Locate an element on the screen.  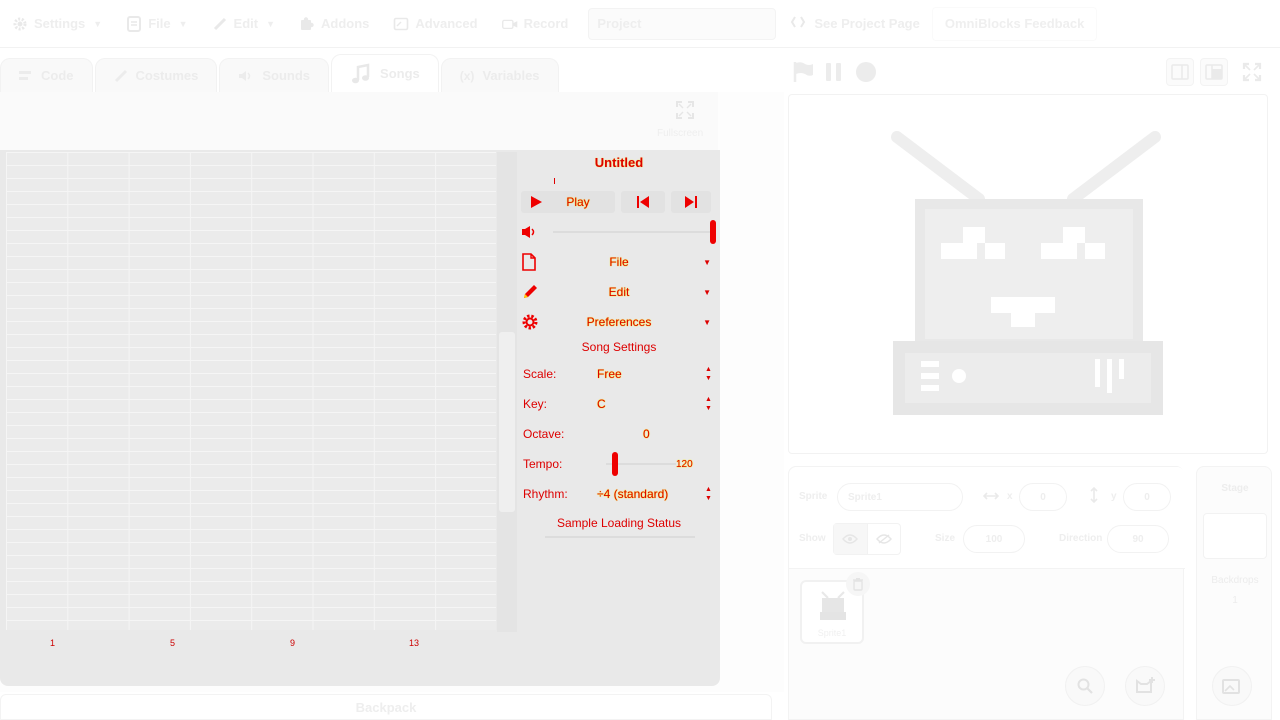
delete-sprite-button is located at coordinates (858, 584).